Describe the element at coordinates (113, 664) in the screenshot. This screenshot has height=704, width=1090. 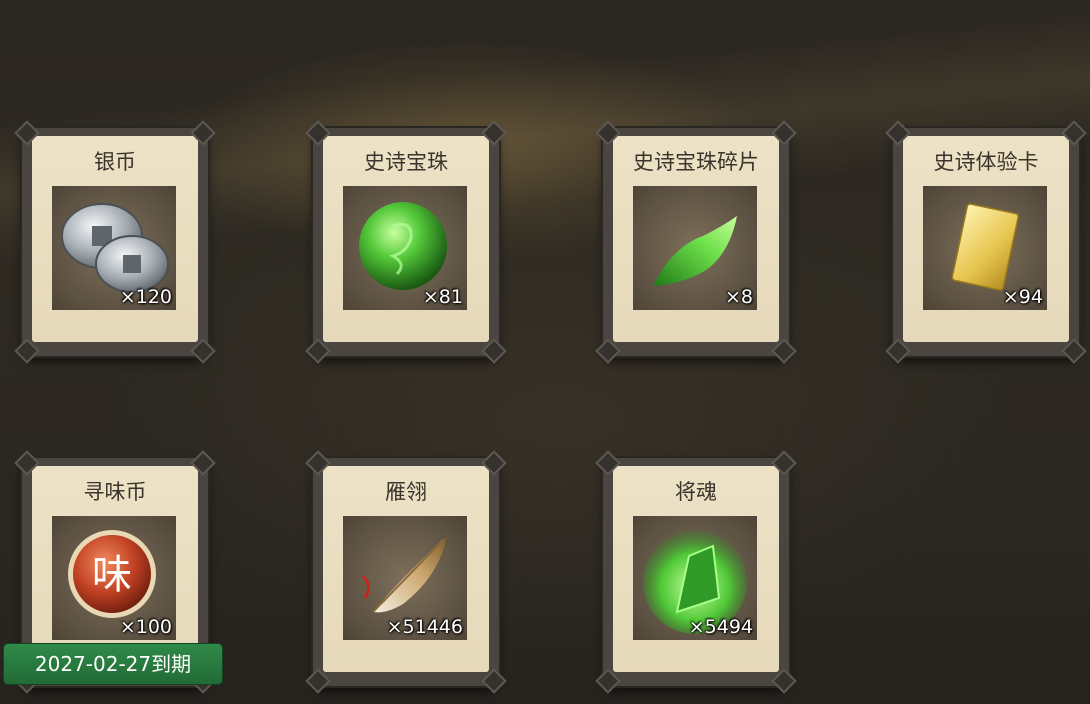
I see `expiry-badge: 2027-02-27到期` at that location.